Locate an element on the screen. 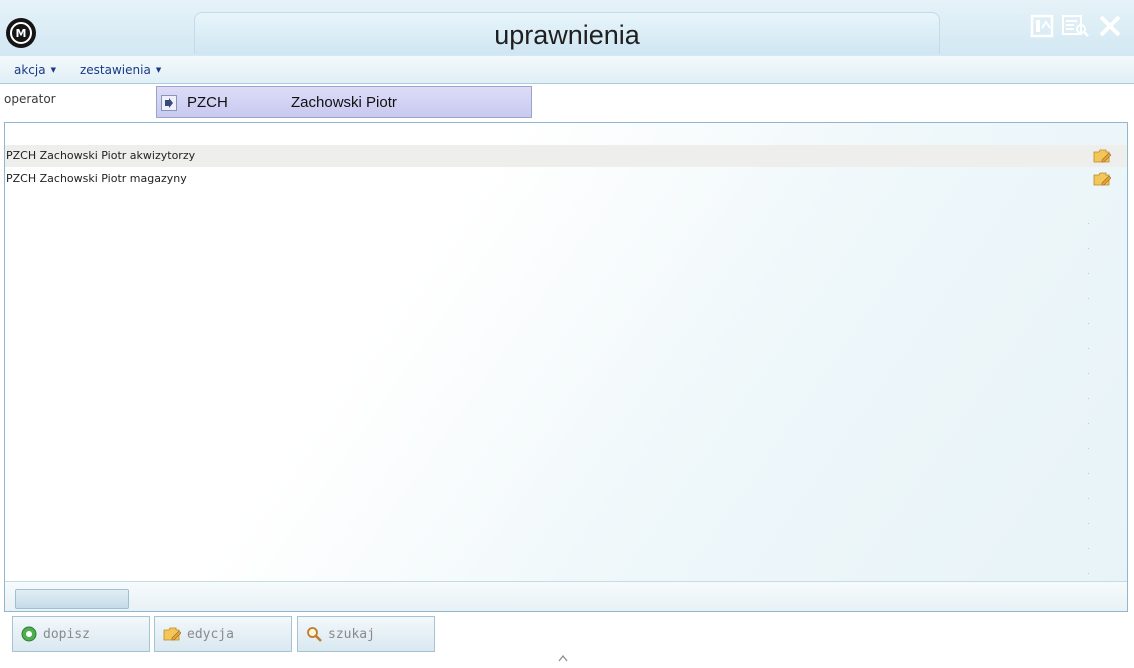  menu-zestawienia-label: zestawienia is located at coordinates (115, 70).